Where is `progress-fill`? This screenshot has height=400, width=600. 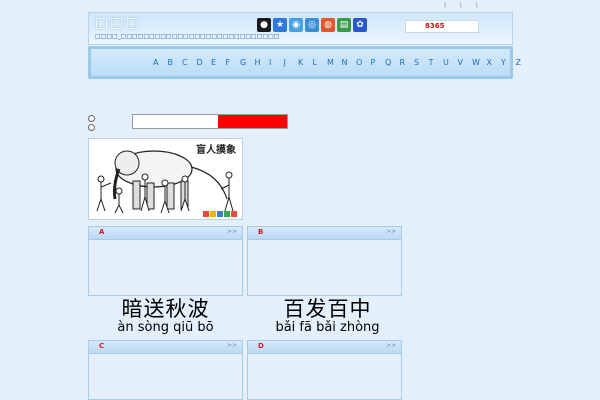 progress-fill is located at coordinates (252, 121).